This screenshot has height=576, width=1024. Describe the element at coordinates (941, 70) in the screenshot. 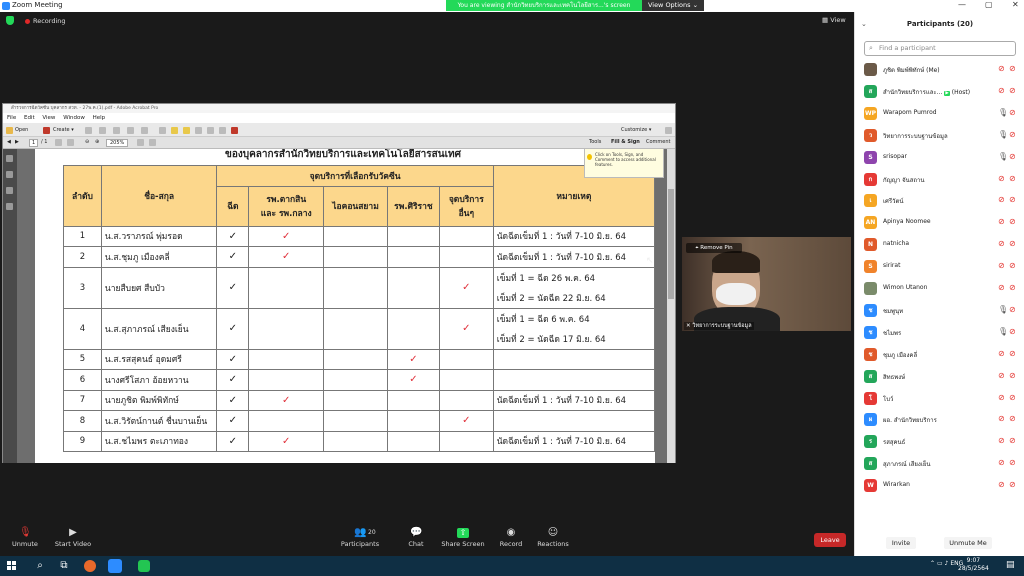

I see `participant-row: ภูชิต พิมพ์พิทักษ์ (Me) ⊘ ⊘` at that location.